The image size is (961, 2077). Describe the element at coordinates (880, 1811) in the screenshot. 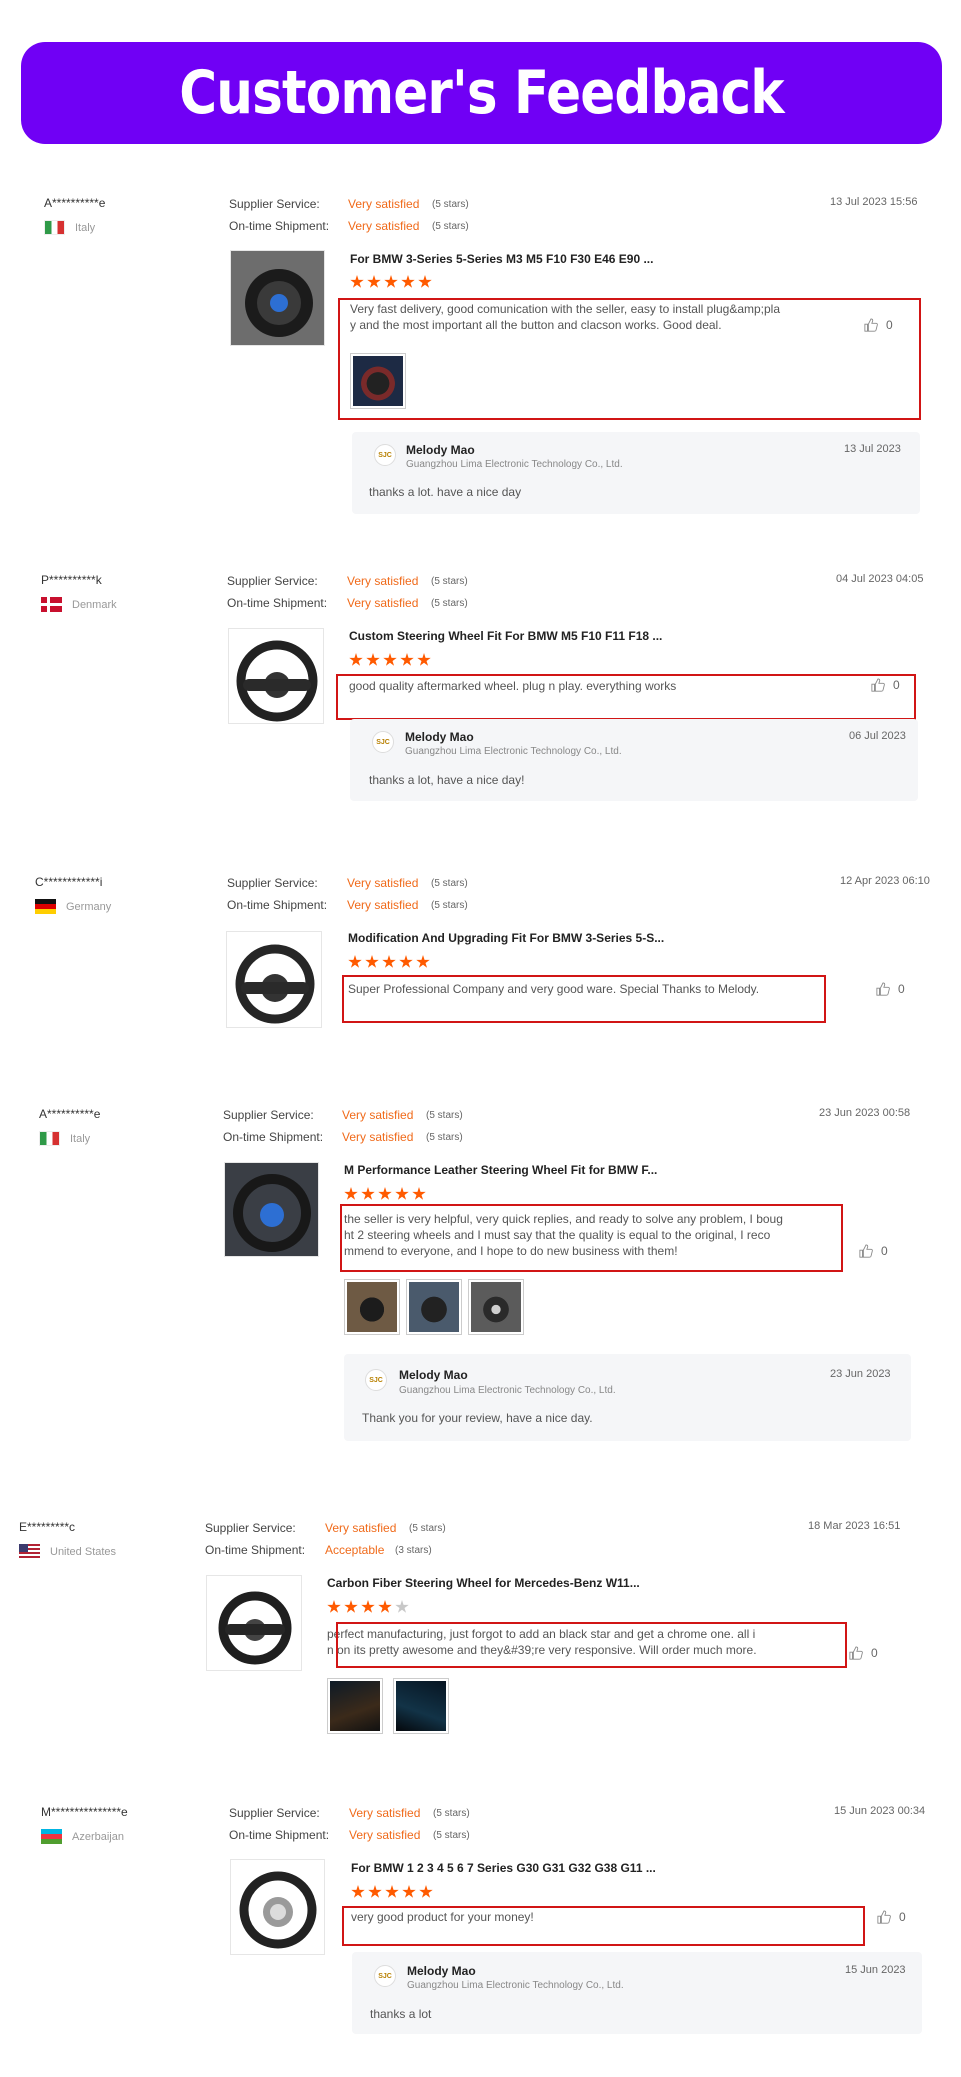

I see `review-date: 15 Jun 2023 00:34` at that location.